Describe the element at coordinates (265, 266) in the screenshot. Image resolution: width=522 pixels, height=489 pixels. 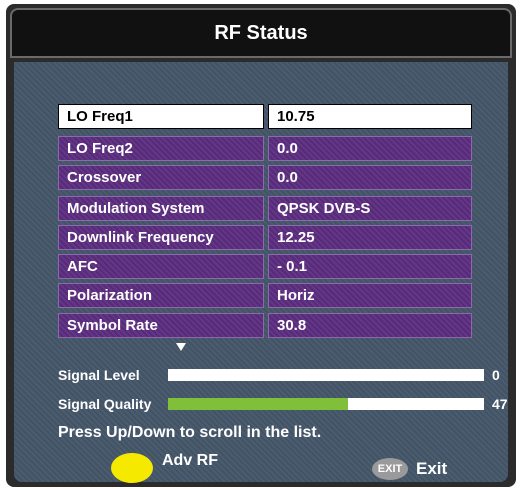
I see `list-row-afc: AFC - 0.1` at that location.